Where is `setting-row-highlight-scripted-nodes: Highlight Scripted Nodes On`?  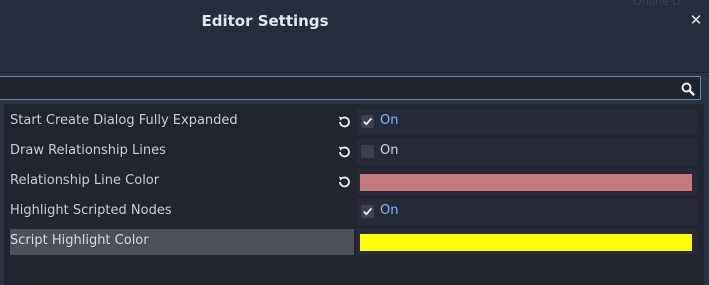 setting-row-highlight-scripted-nodes: Highlight Scripted Nodes On is located at coordinates (355, 212).